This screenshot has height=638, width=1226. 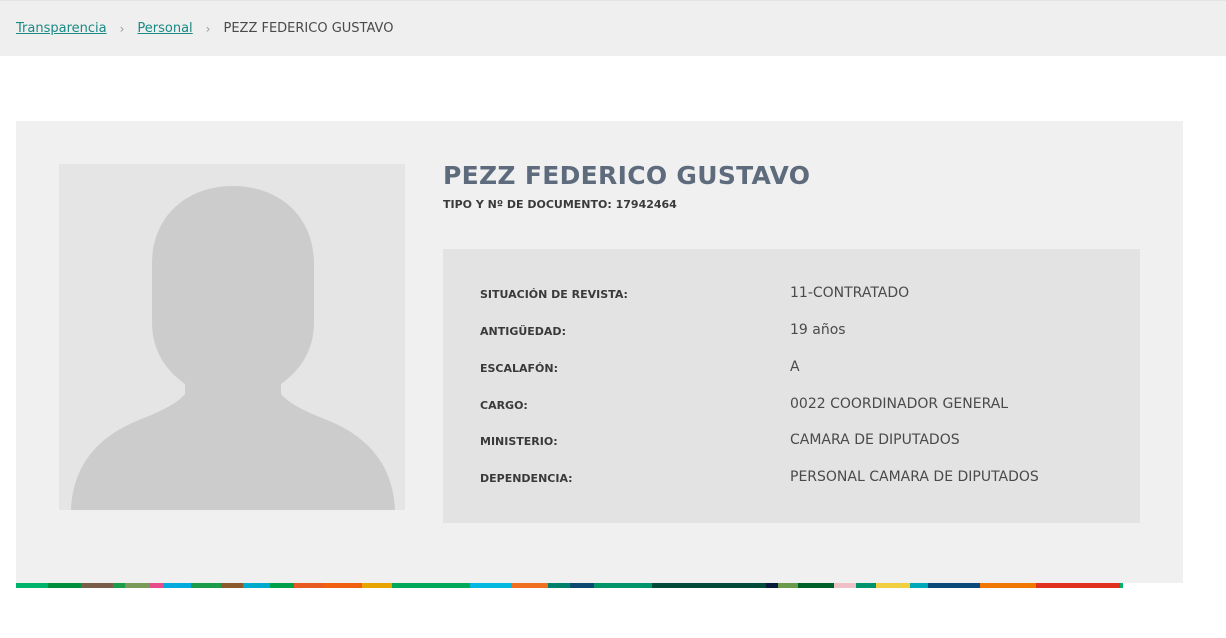 I want to click on detail-value: PERSONAL CAMARA DE DIPUTADOS, so click(x=914, y=477).